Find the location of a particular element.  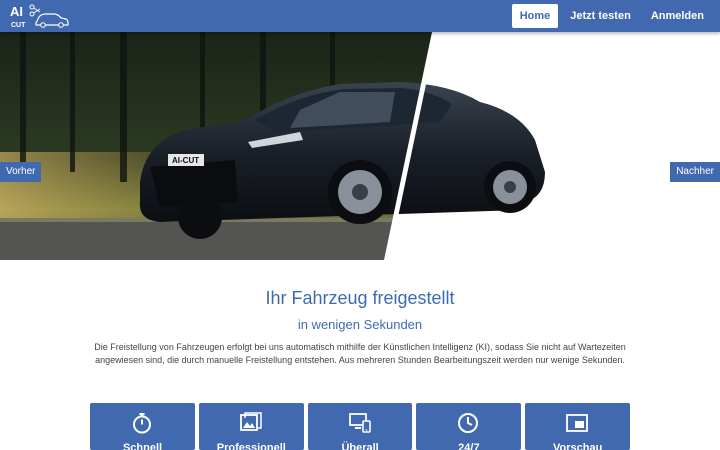

after-tag: Nachher is located at coordinates (695, 172).